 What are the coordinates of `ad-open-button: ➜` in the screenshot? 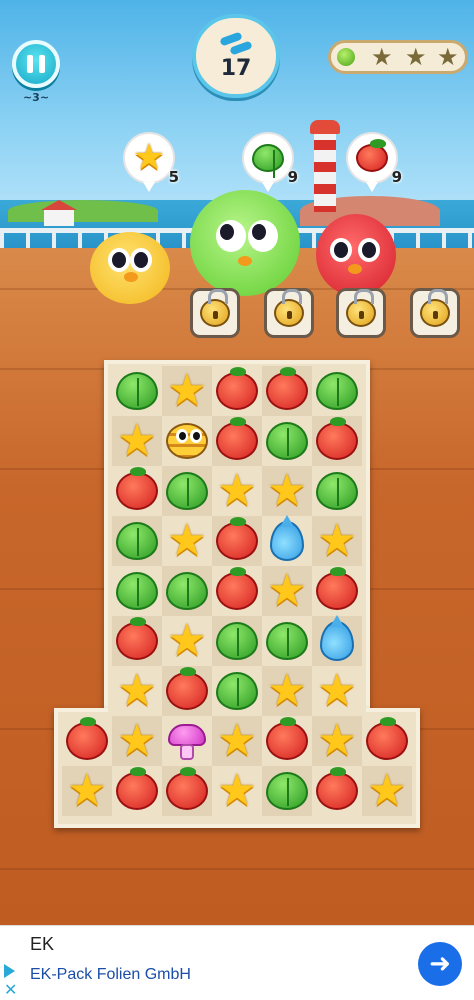 It's located at (440, 964).